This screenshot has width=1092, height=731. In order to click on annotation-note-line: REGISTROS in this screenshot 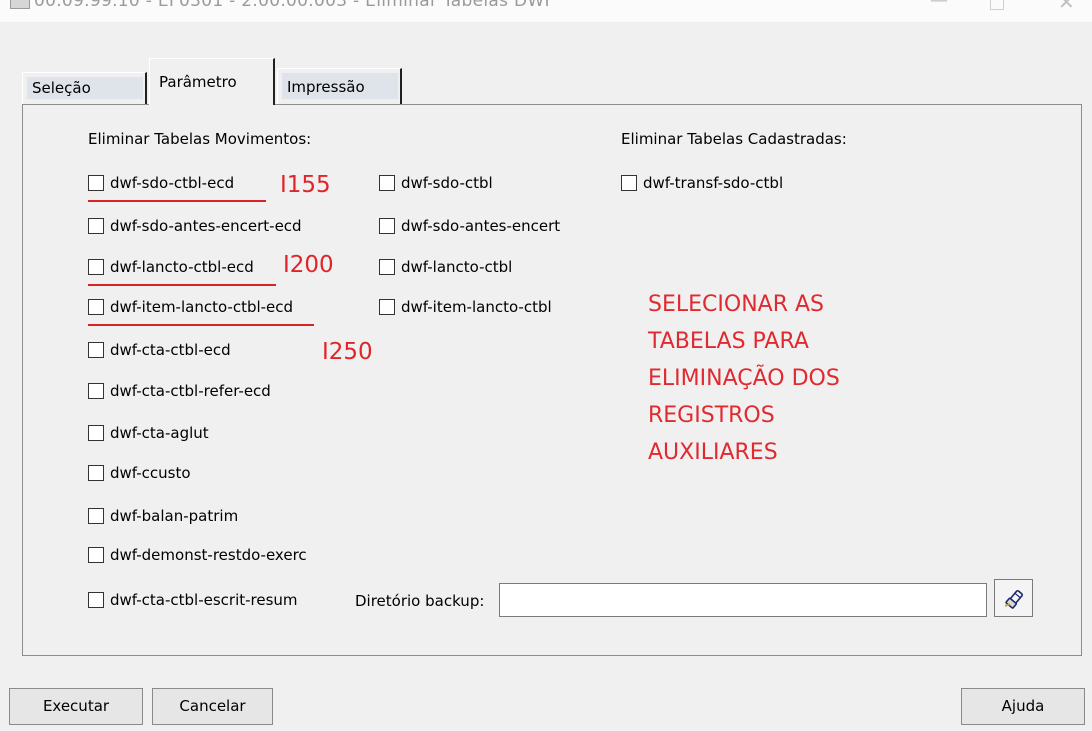, I will do `click(711, 415)`.